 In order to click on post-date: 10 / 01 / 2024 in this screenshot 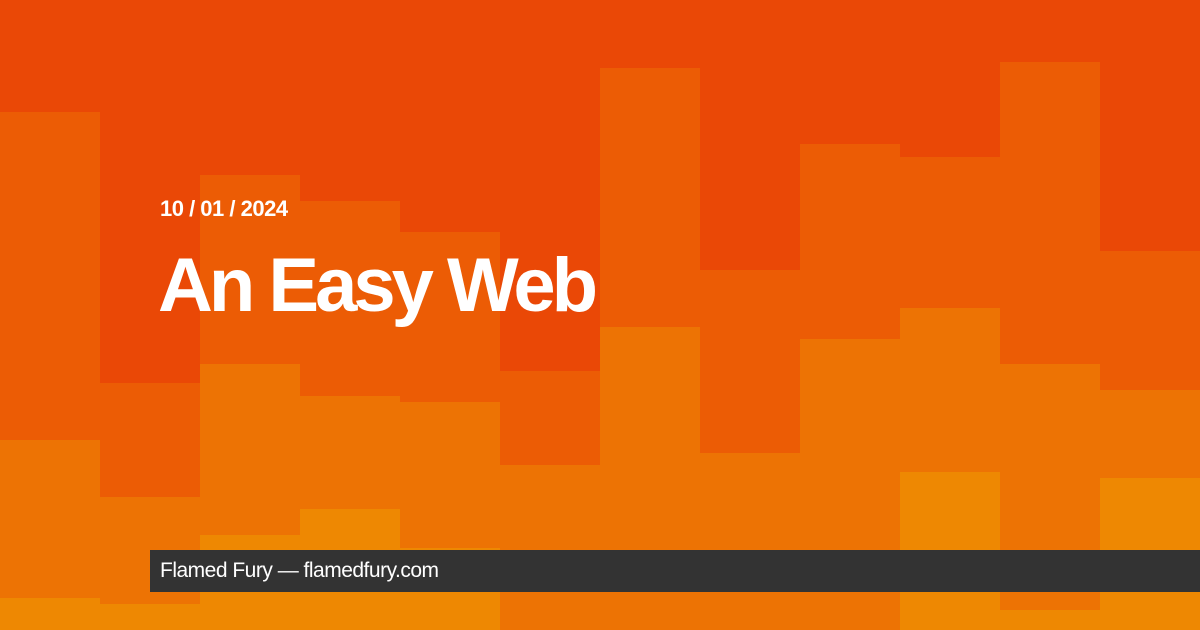, I will do `click(224, 208)`.